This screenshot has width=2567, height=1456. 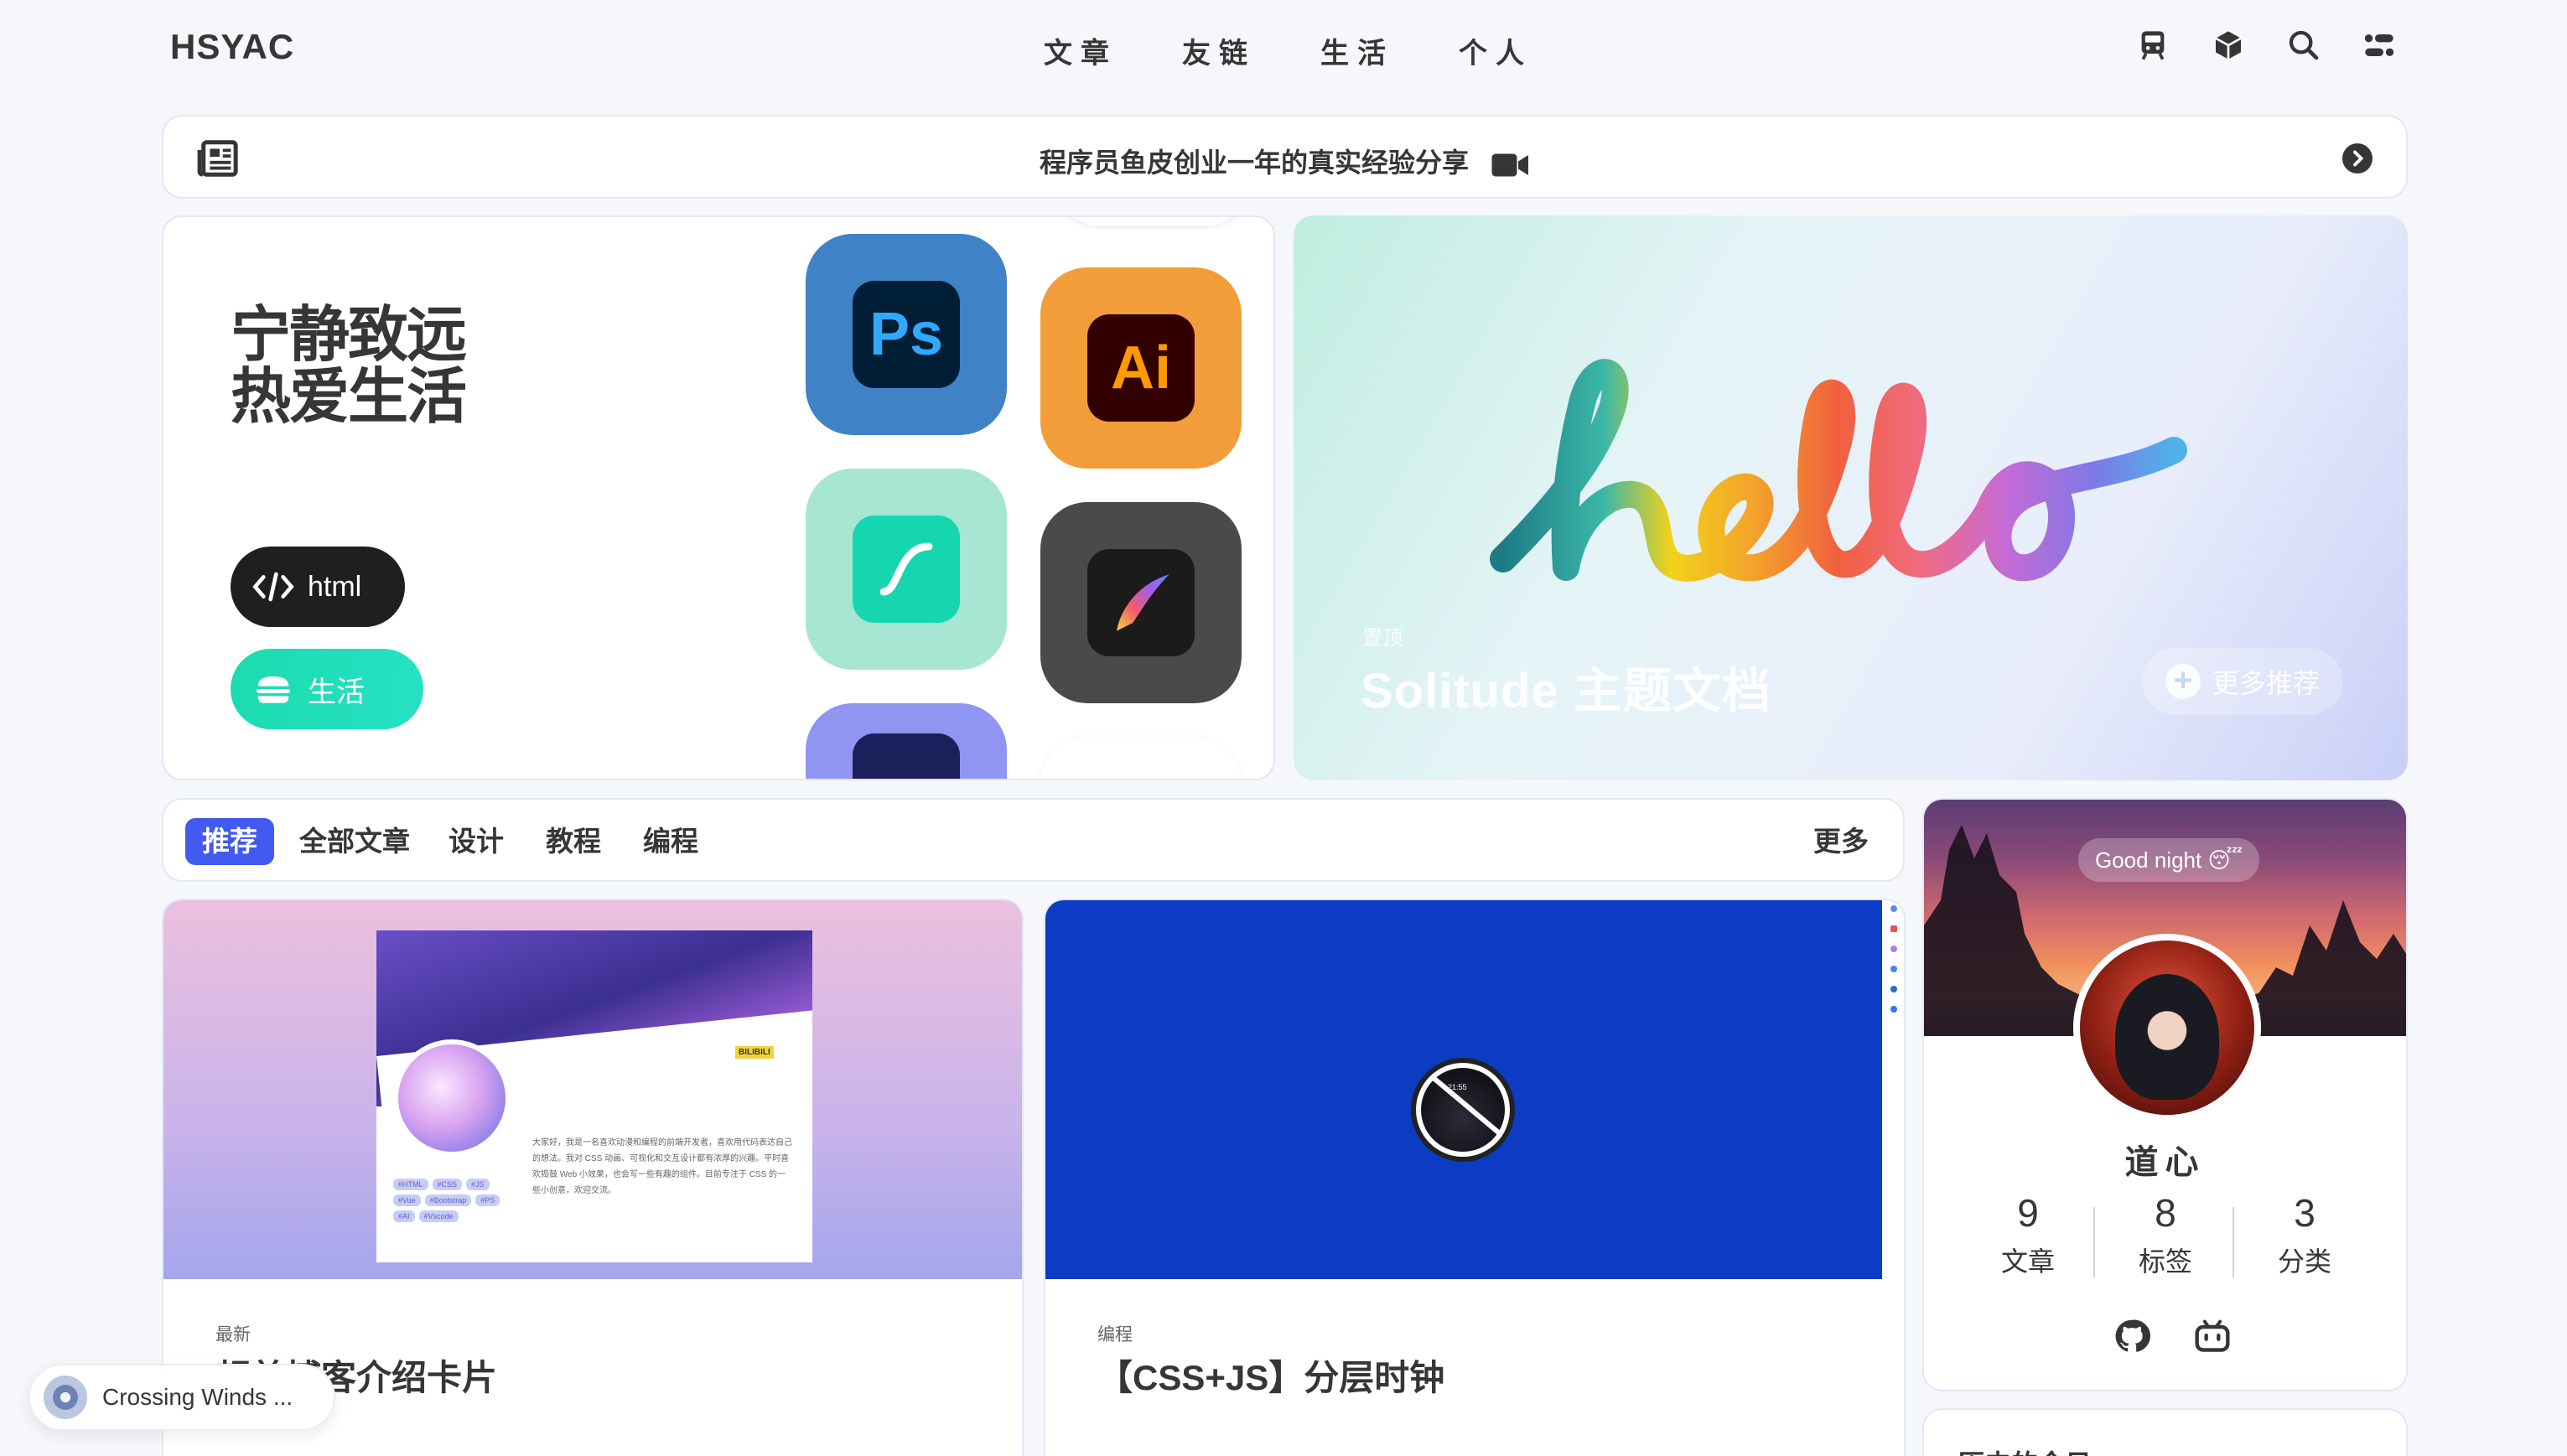 I want to click on tag-html-label: html, so click(x=335, y=586).